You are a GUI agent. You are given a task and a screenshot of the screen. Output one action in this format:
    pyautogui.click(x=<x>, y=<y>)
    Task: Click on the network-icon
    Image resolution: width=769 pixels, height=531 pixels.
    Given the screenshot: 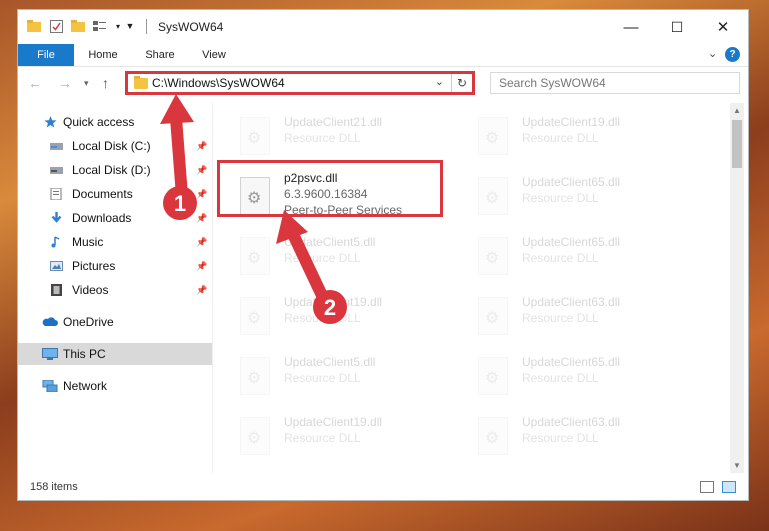 What is the action you would take?
    pyautogui.click(x=50, y=386)
    